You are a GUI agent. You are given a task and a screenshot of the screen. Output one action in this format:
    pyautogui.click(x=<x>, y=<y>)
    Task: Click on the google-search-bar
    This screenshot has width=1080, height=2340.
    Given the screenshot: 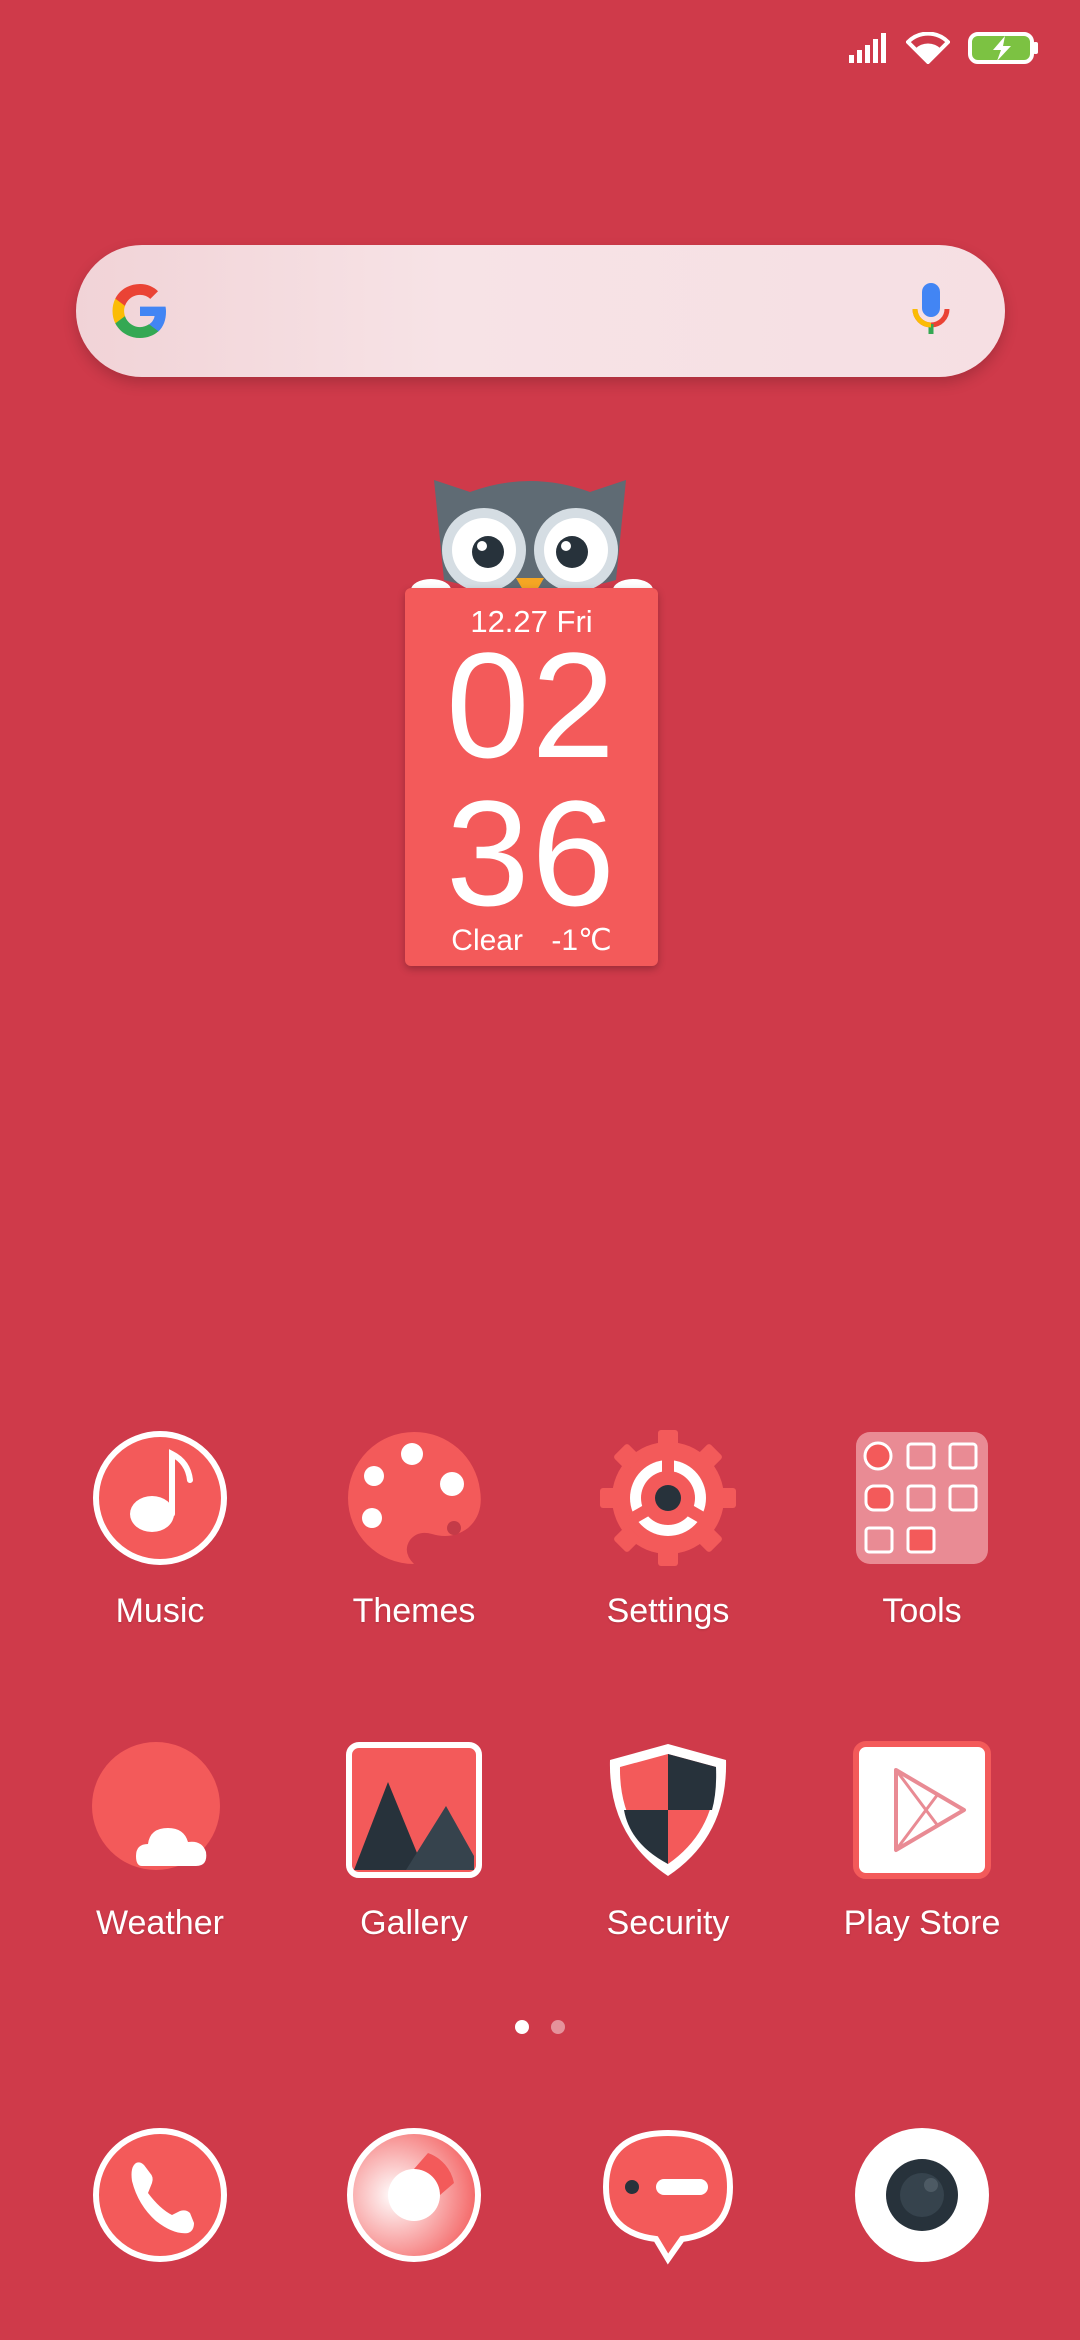 What is the action you would take?
    pyautogui.click(x=540, y=311)
    